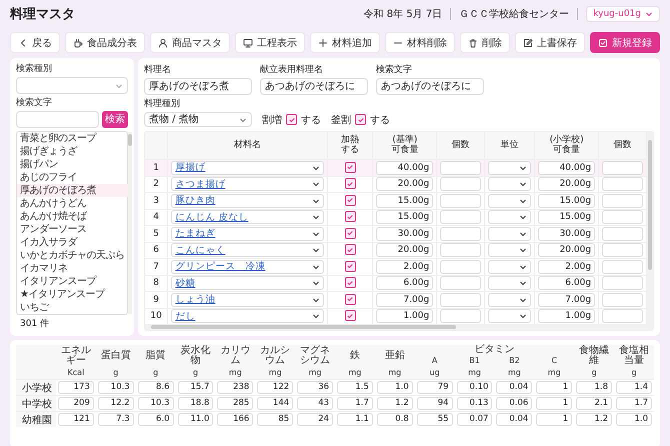  What do you see at coordinates (76, 387) in the screenshot?
I see `value-field: 173` at bounding box center [76, 387].